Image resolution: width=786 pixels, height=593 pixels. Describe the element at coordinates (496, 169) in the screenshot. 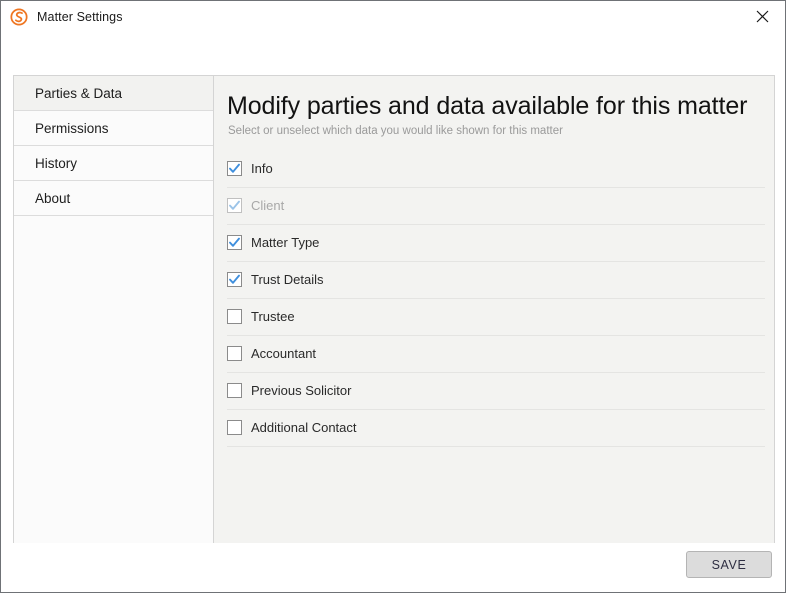

I see `list-item-info: Info` at that location.